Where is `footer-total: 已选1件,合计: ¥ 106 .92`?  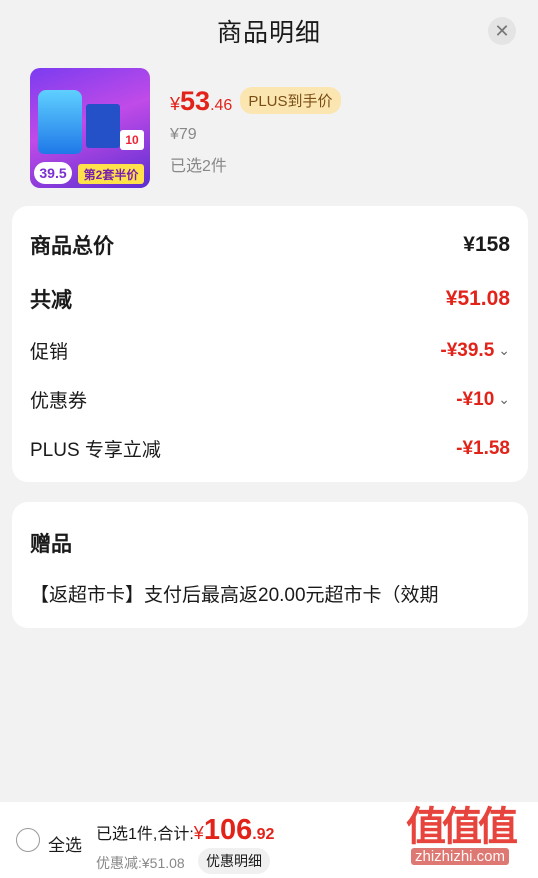
footer-total: 已选1件,合计: ¥ 106 .92 is located at coordinates (185, 830).